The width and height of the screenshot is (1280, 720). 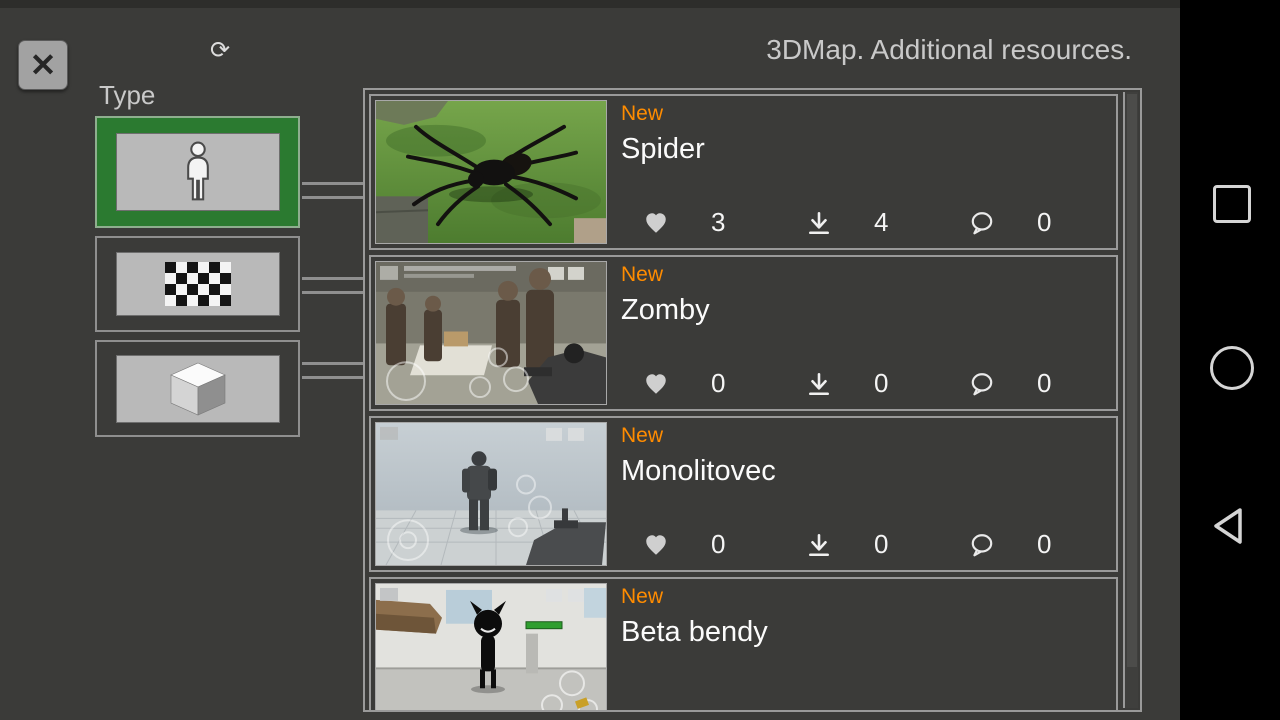 I want to click on object-cube-icon, so click(x=197, y=388).